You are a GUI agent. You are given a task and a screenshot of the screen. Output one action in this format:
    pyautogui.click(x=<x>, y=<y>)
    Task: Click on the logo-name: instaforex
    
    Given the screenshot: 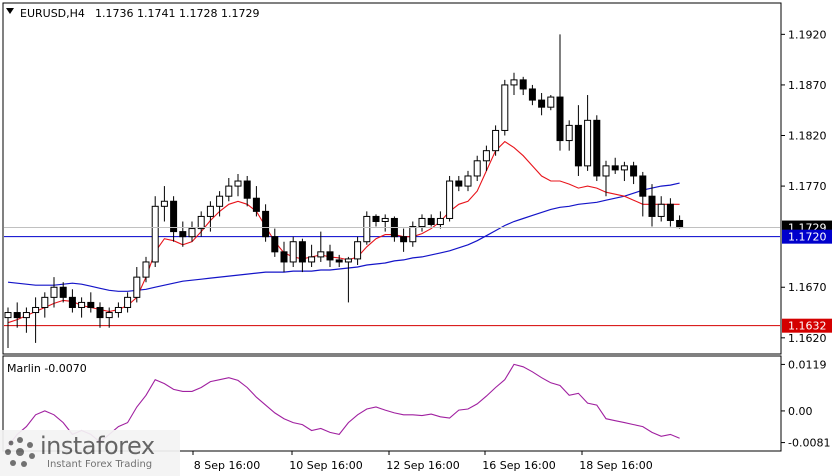 What is the action you would take?
    pyautogui.click(x=97, y=446)
    